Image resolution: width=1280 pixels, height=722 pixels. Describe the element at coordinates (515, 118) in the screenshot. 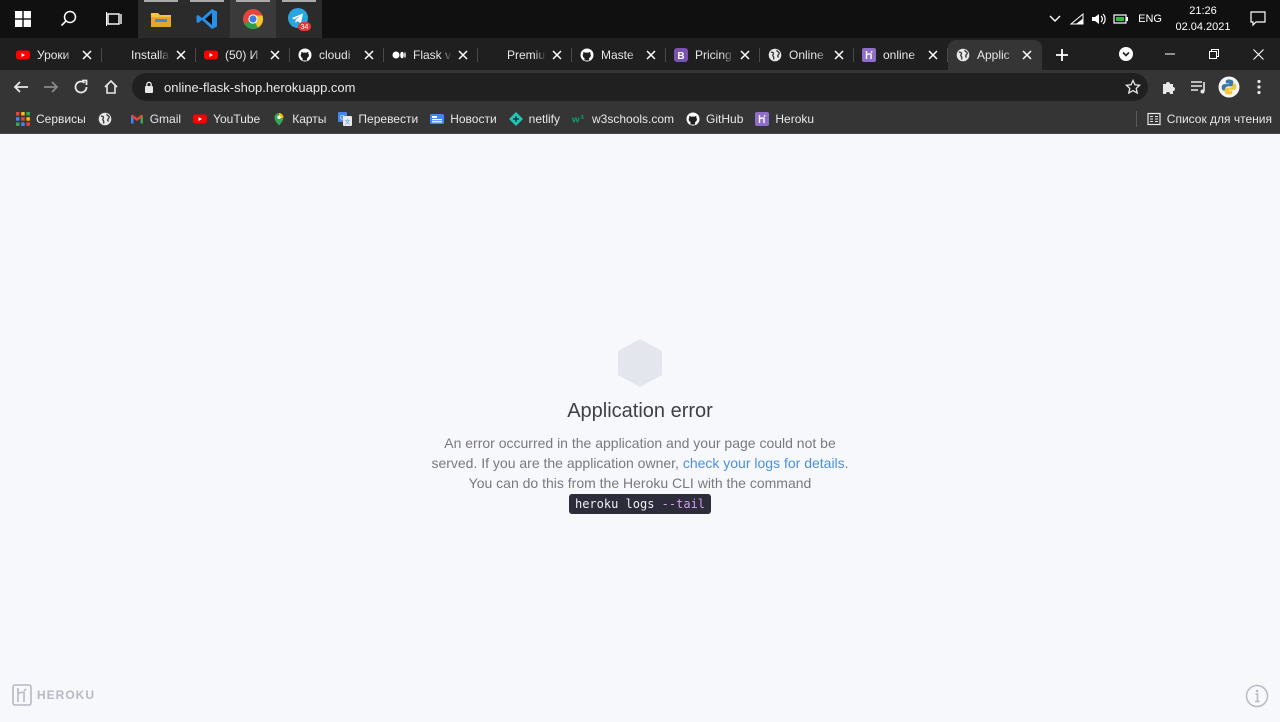

I see `netlify-icon` at that location.